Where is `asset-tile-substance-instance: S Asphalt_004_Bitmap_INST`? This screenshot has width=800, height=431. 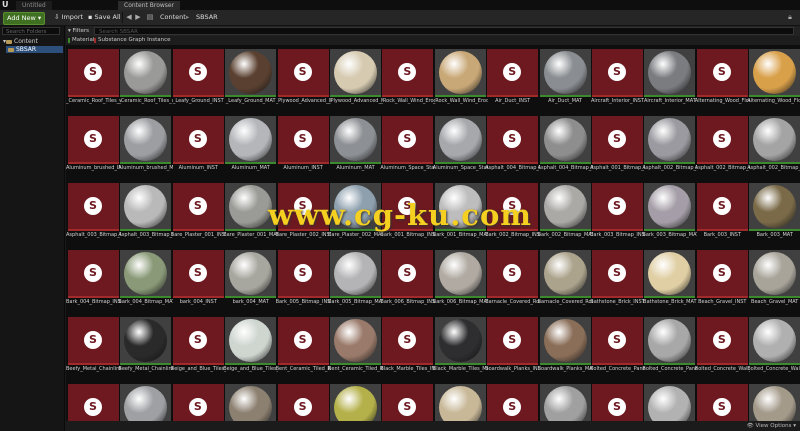 asset-tile-substance-instance: S Asphalt_004_Bitmap_INST is located at coordinates (512, 147).